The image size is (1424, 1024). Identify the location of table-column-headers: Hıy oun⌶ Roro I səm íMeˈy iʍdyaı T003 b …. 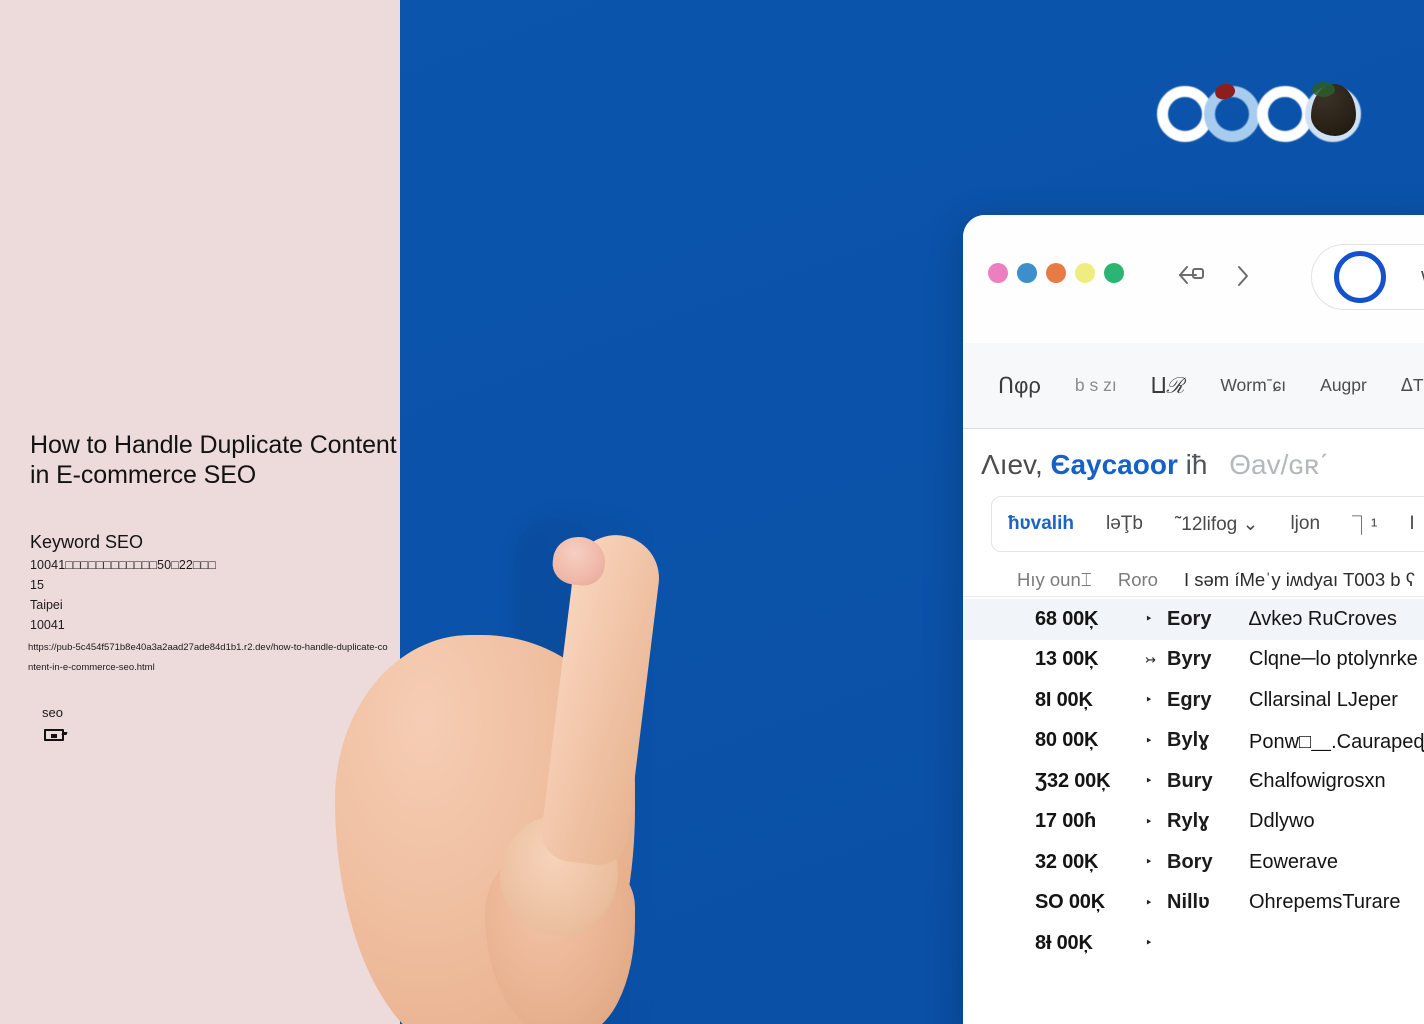
(1220, 580).